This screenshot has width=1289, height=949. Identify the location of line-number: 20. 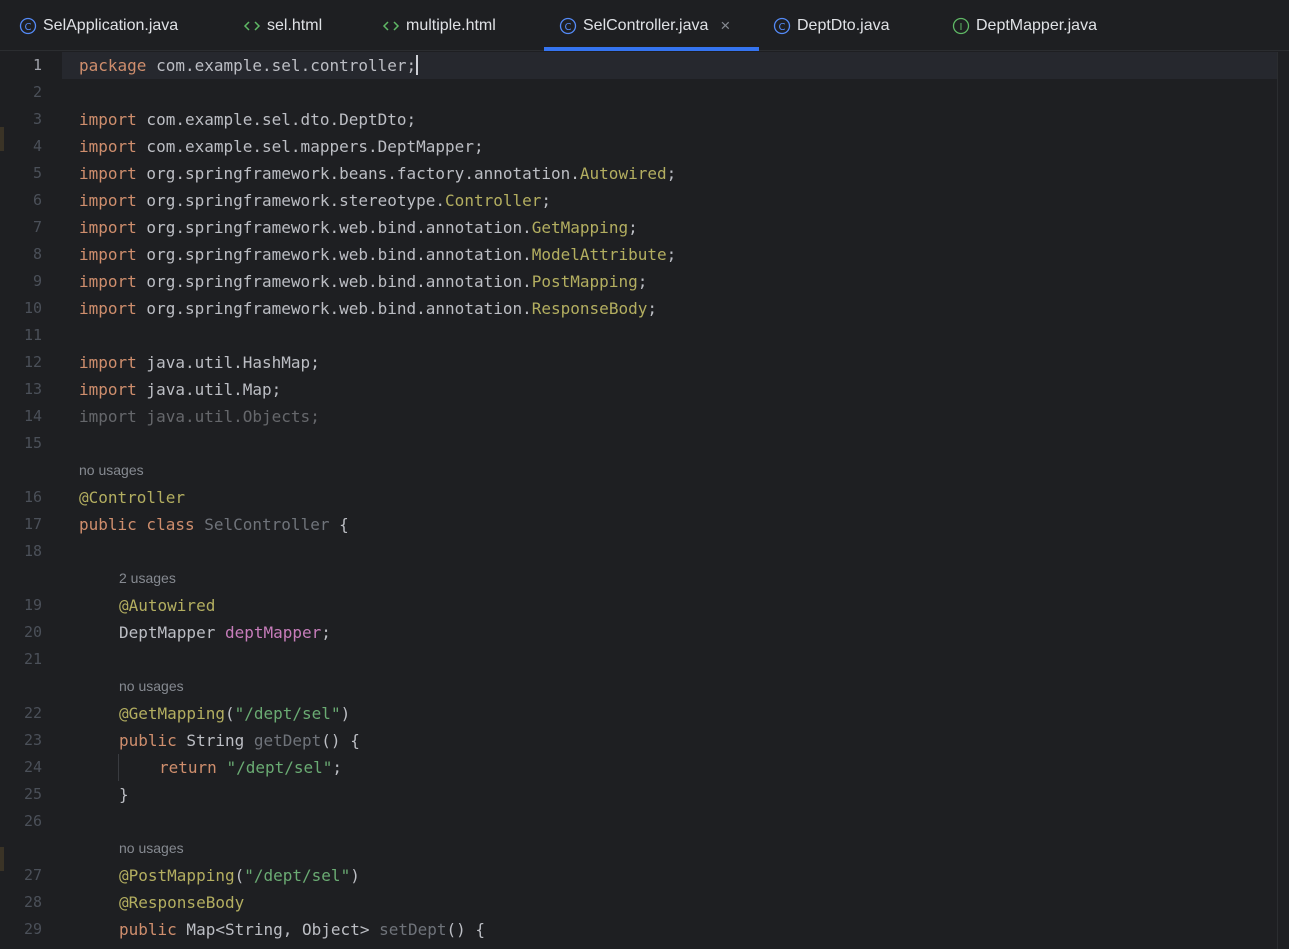
(32, 632).